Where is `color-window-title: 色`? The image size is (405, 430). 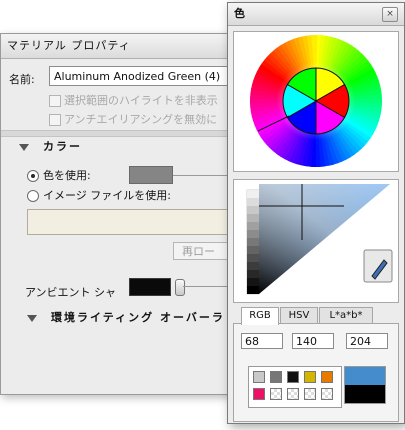
color-window-title: 色 is located at coordinates (316, 14).